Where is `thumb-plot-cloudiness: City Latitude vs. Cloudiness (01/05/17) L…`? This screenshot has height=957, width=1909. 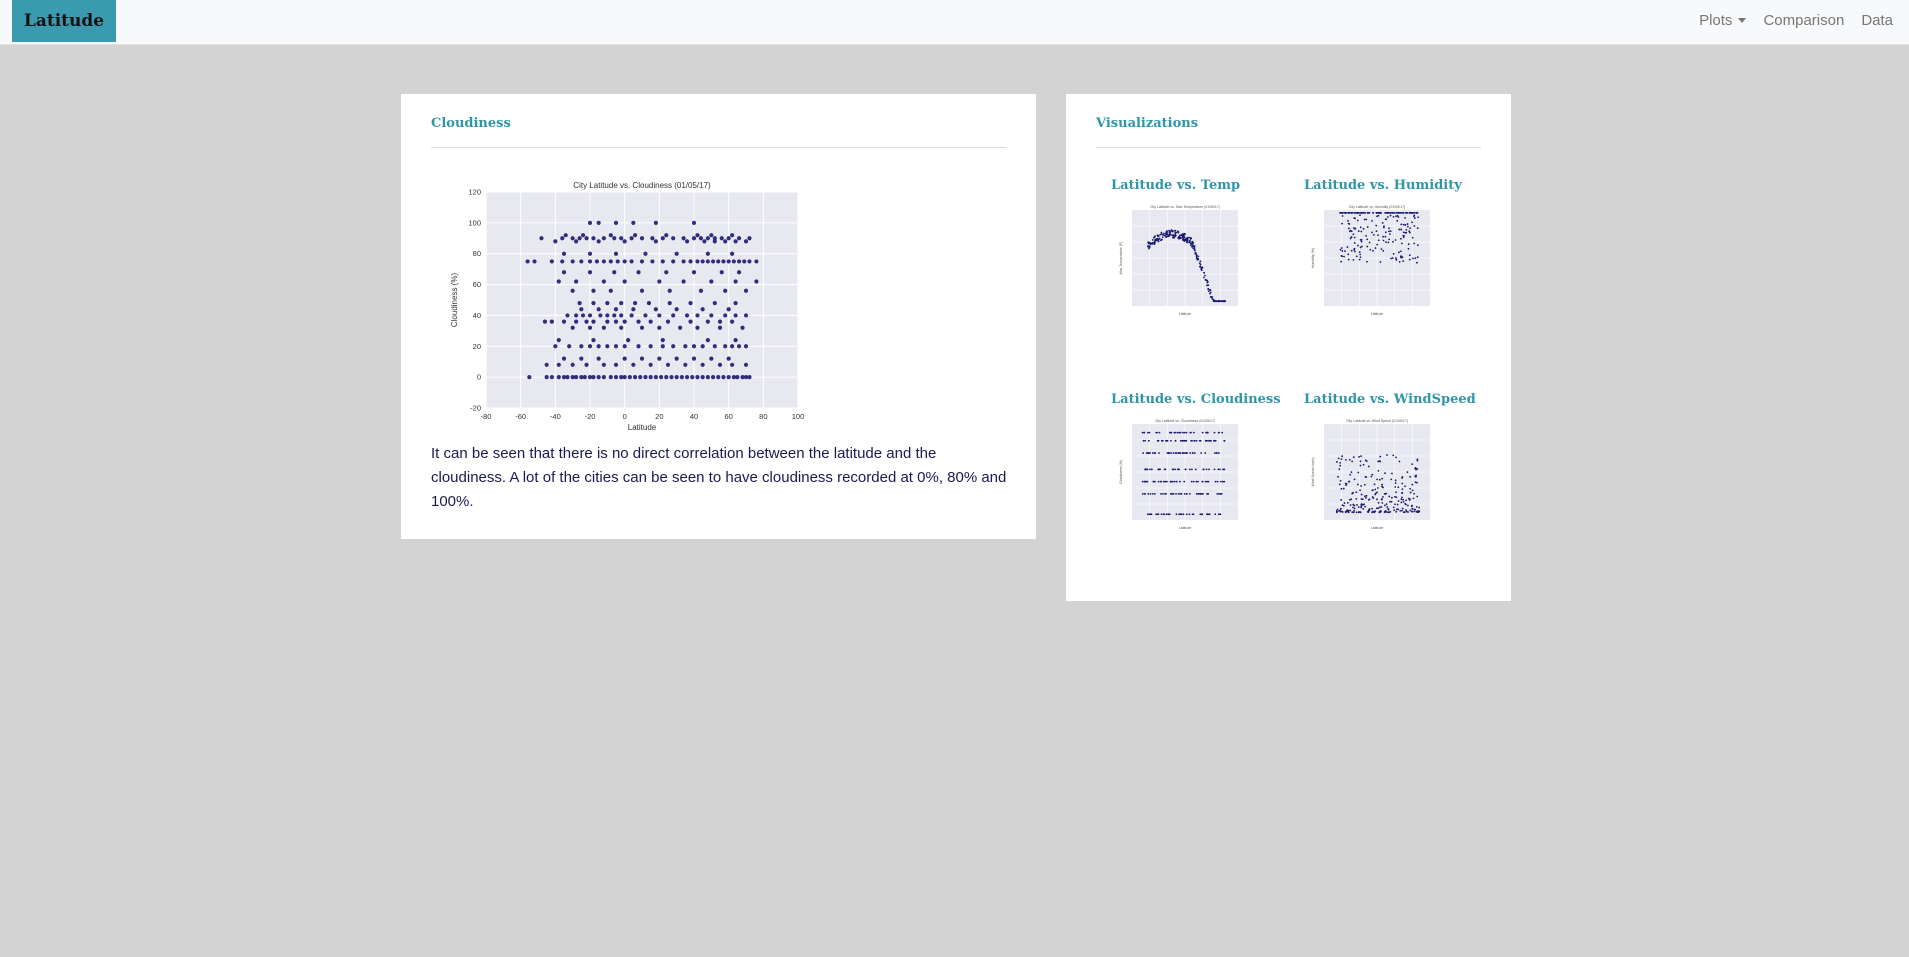
thumb-plot-cloudiness: City Latitude vs. Cloudiness (01/05/17) L… is located at coordinates (1184, 481).